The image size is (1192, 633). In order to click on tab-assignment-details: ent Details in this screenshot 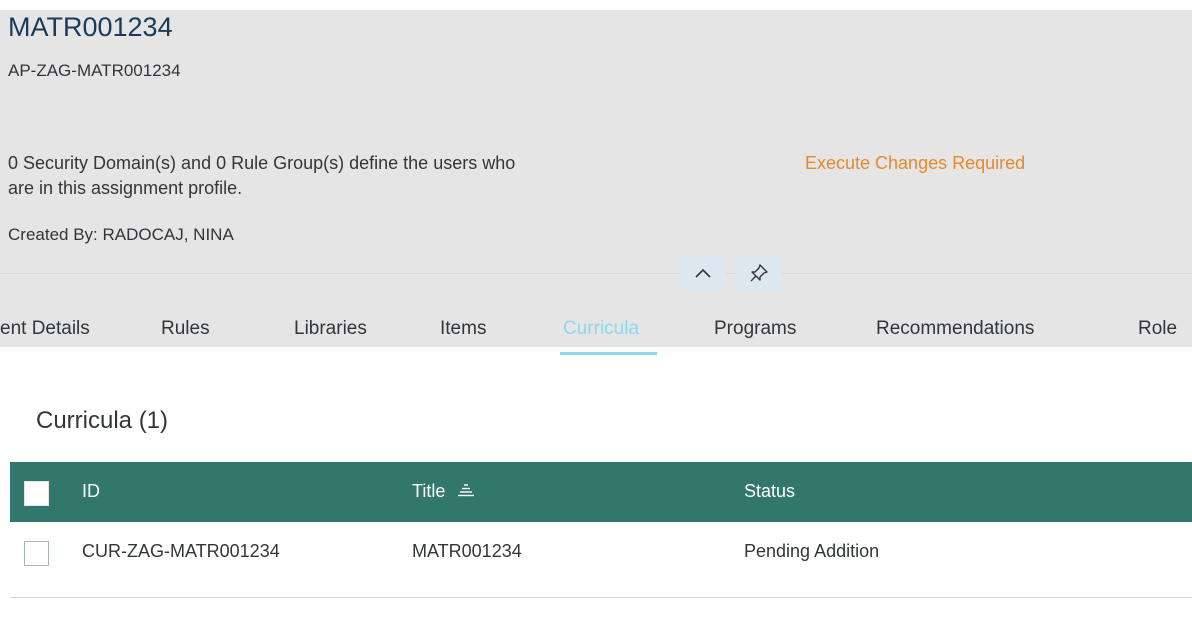, I will do `click(45, 329)`.